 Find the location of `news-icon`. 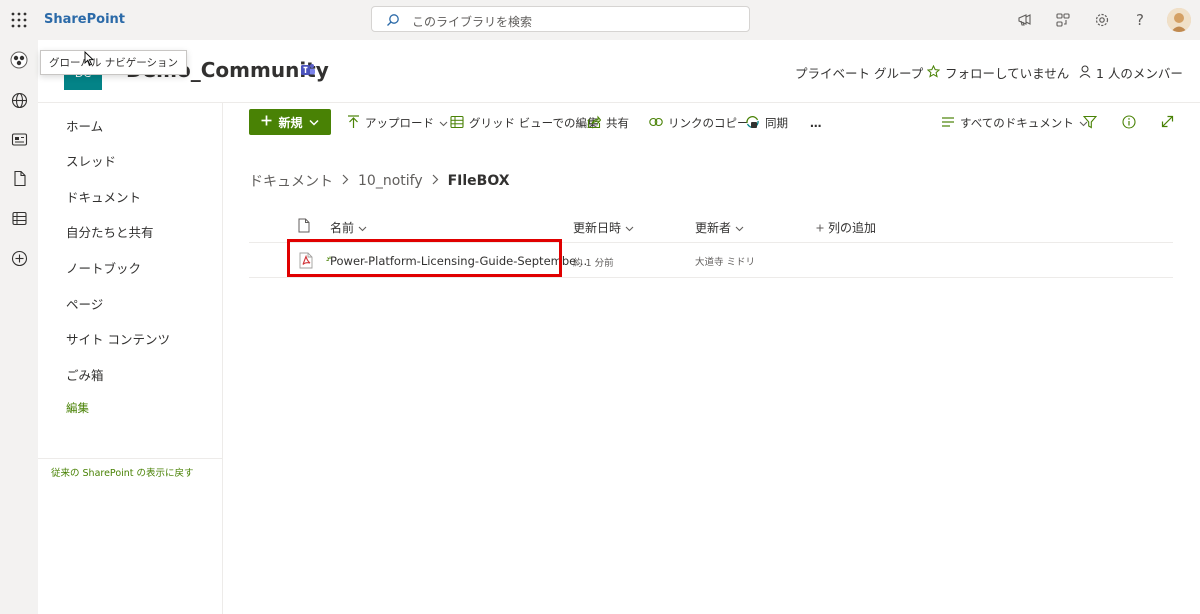

news-icon is located at coordinates (19, 139).